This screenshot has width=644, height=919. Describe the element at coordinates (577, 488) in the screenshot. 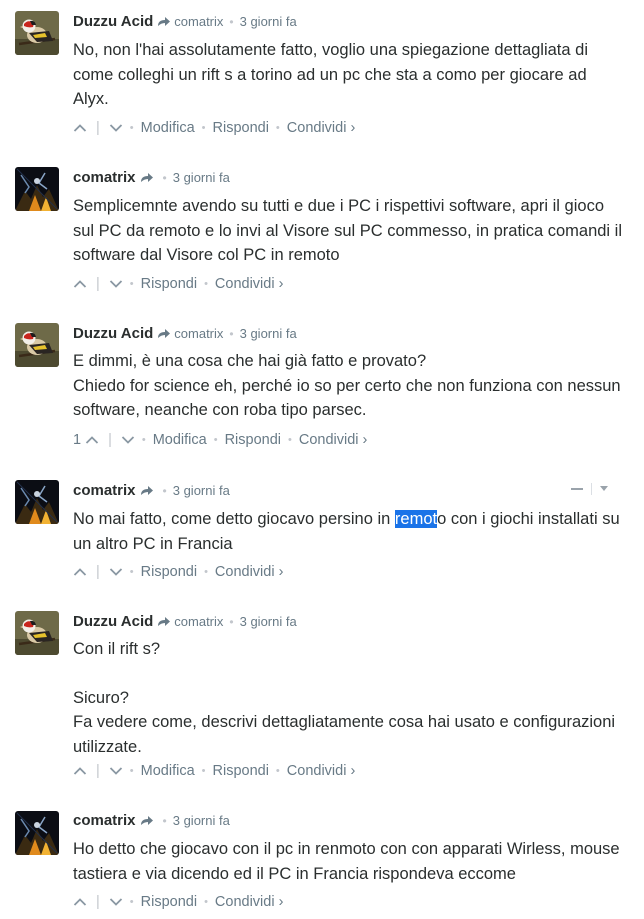

I see `collapse-icon` at that location.